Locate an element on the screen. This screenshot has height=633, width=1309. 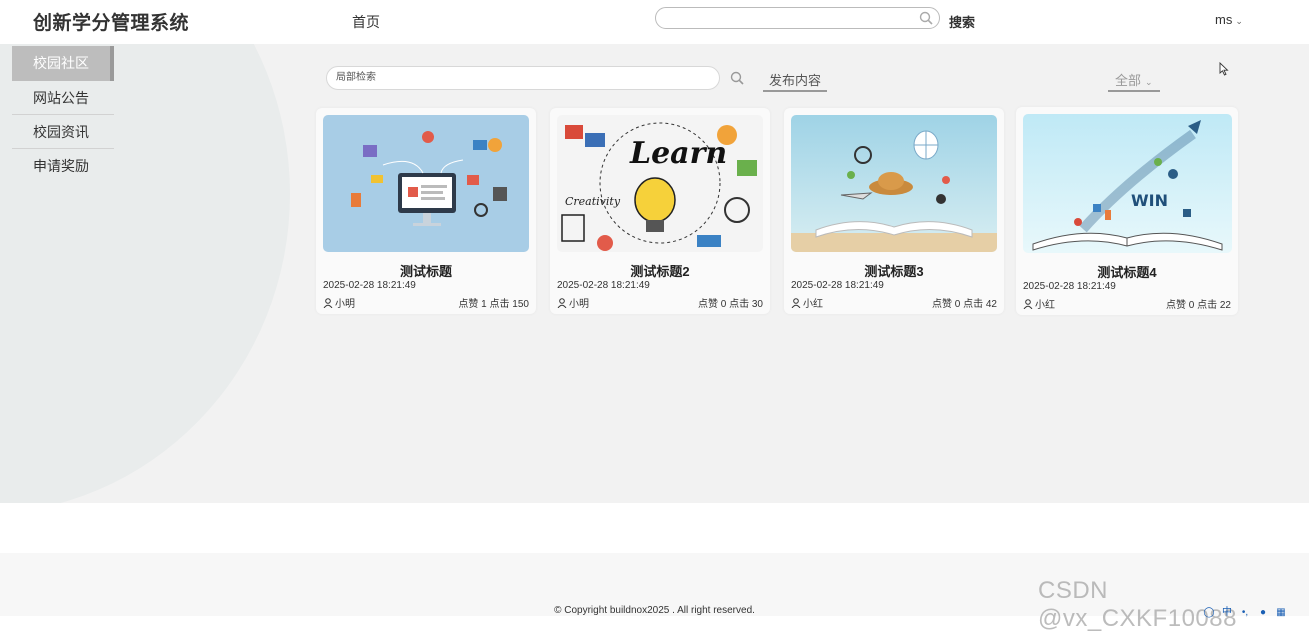
post-thumbnail-learn: Learn Creativity is located at coordinates (660, 183).